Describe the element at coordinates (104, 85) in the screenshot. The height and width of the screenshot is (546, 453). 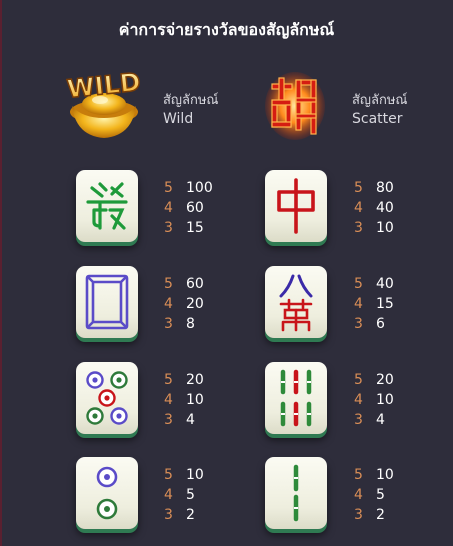
I see `svg-text: WILD` at that location.